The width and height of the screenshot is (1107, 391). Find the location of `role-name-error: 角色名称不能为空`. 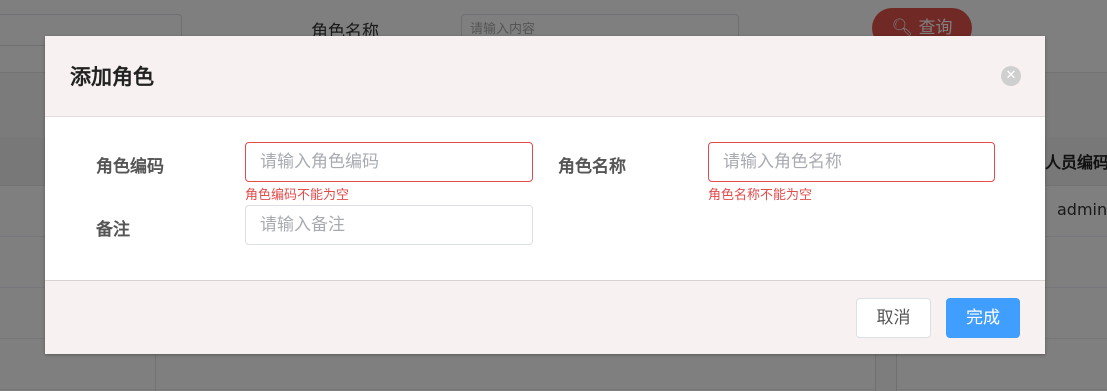

role-name-error: 角色名称不能为空 is located at coordinates (760, 195).